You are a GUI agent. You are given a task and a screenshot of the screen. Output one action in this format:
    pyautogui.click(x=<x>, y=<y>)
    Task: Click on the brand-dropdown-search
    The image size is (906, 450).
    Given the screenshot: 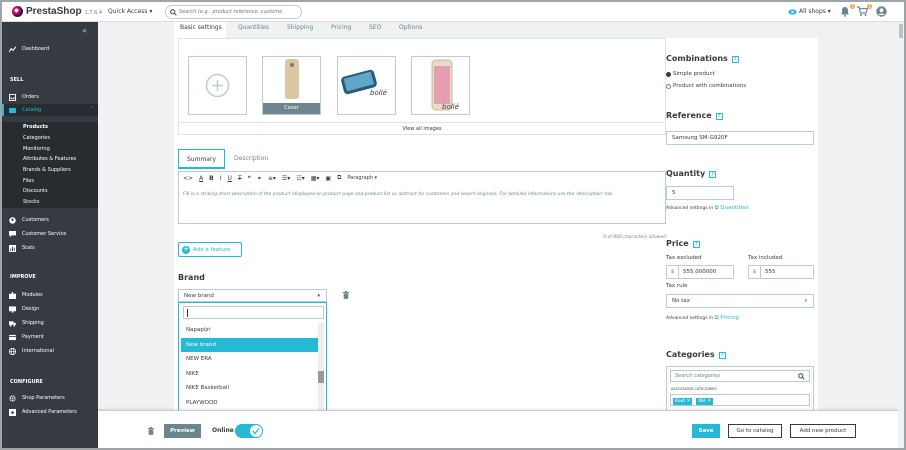 What is the action you would take?
    pyautogui.click(x=253, y=312)
    